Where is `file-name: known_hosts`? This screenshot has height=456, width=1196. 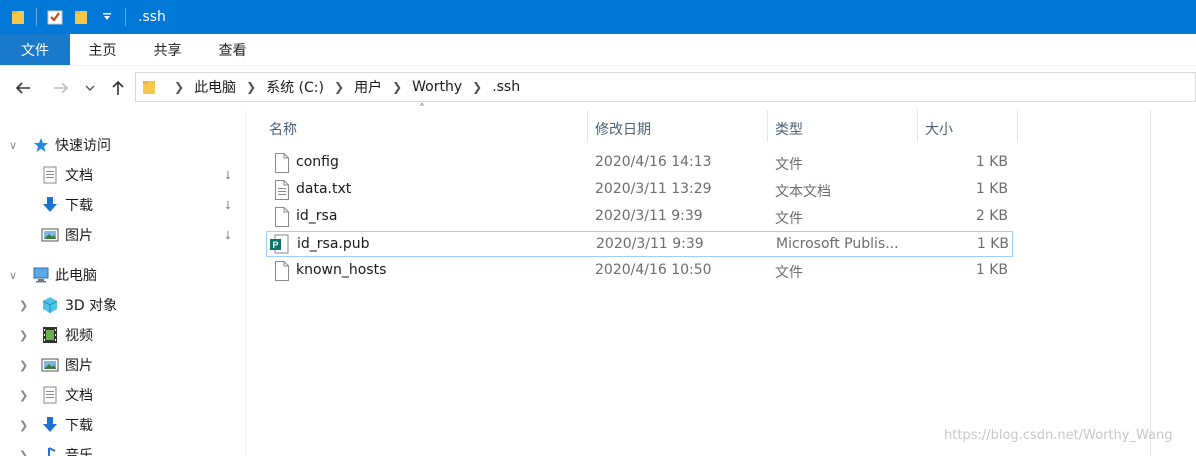
file-name: known_hosts is located at coordinates (341, 270).